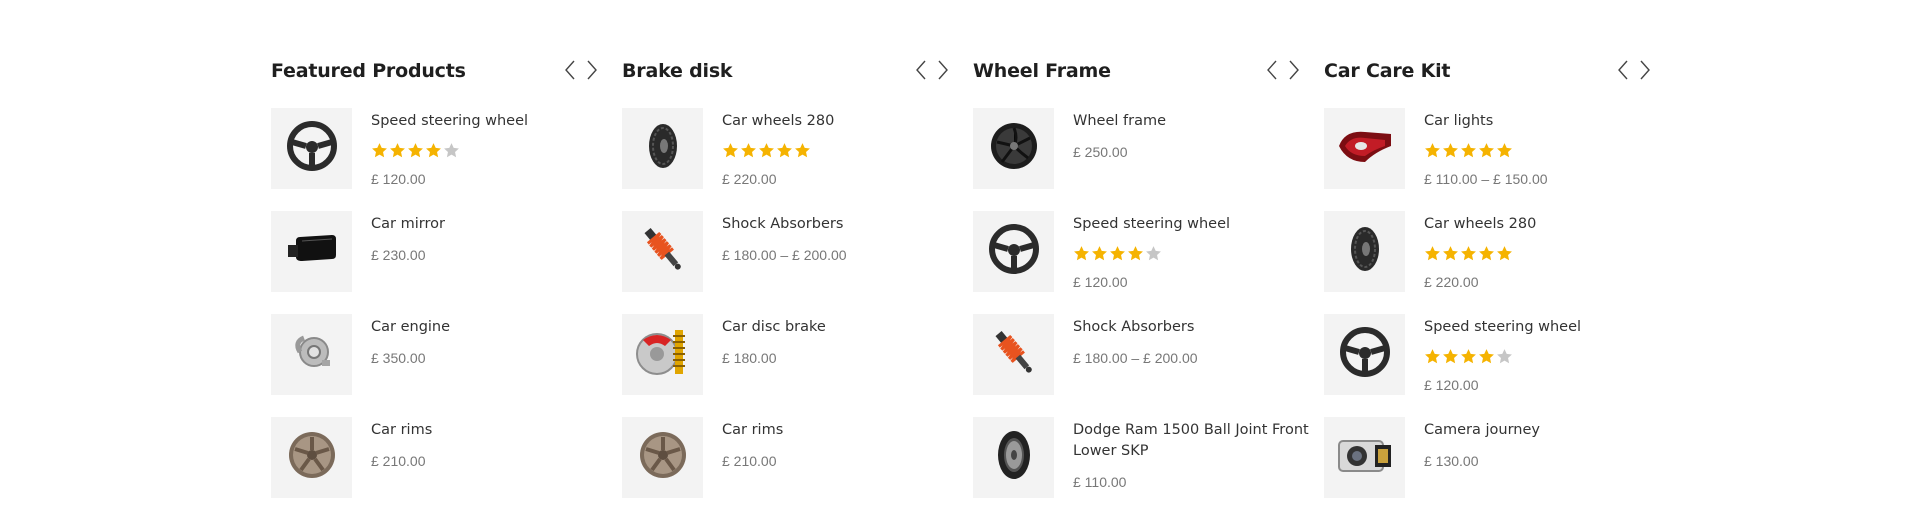 This screenshot has height=531, width=1920. What do you see at coordinates (1499, 83) in the screenshot?
I see `column-header: Car Care Kit` at bounding box center [1499, 83].